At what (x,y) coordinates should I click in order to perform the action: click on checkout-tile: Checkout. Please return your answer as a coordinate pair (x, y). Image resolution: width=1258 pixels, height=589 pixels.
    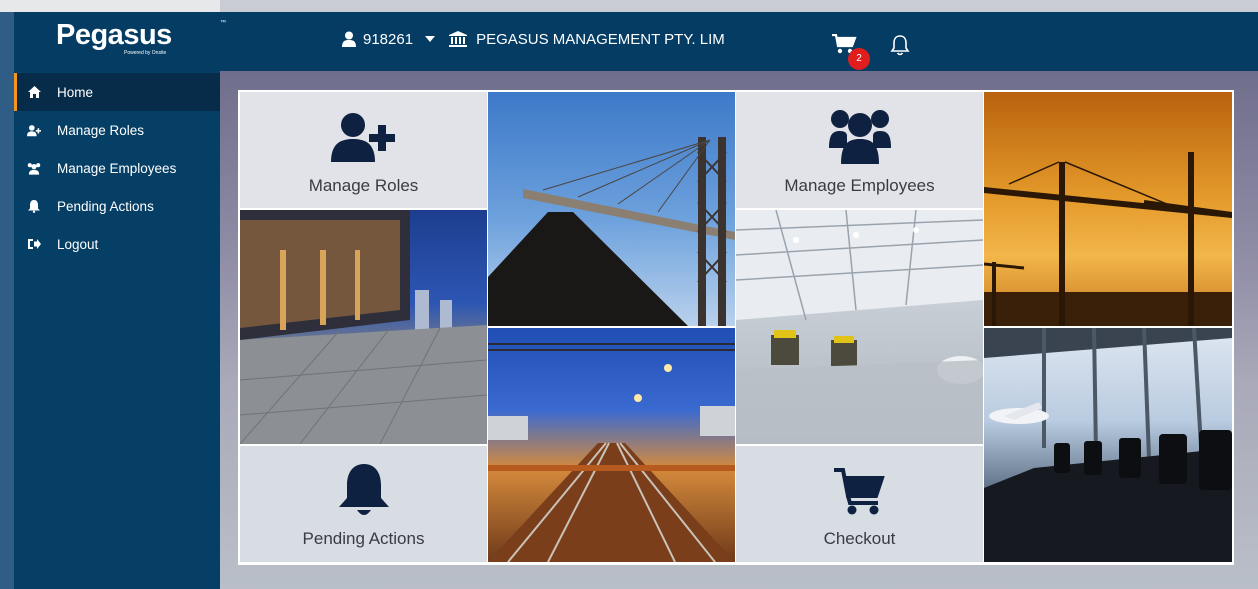
    Looking at the image, I should click on (859, 504).